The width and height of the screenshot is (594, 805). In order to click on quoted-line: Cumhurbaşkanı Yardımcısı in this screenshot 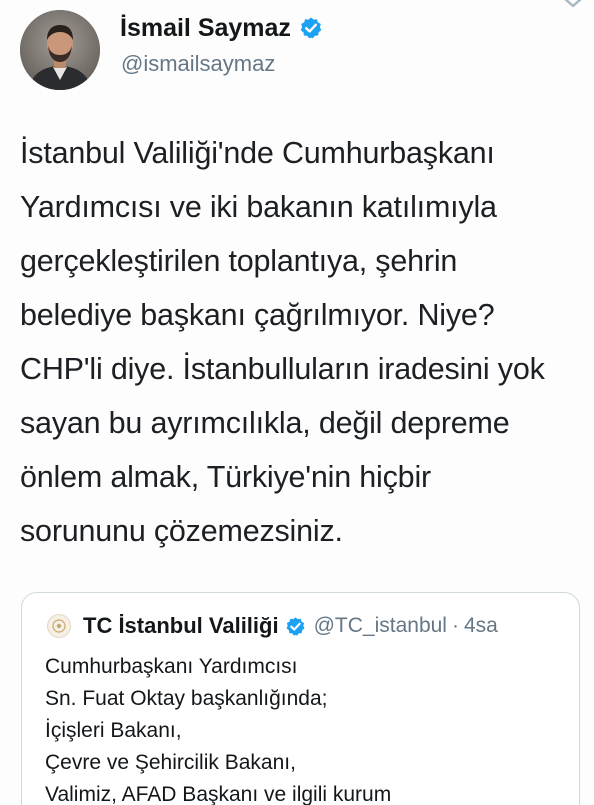, I will do `click(171, 666)`.